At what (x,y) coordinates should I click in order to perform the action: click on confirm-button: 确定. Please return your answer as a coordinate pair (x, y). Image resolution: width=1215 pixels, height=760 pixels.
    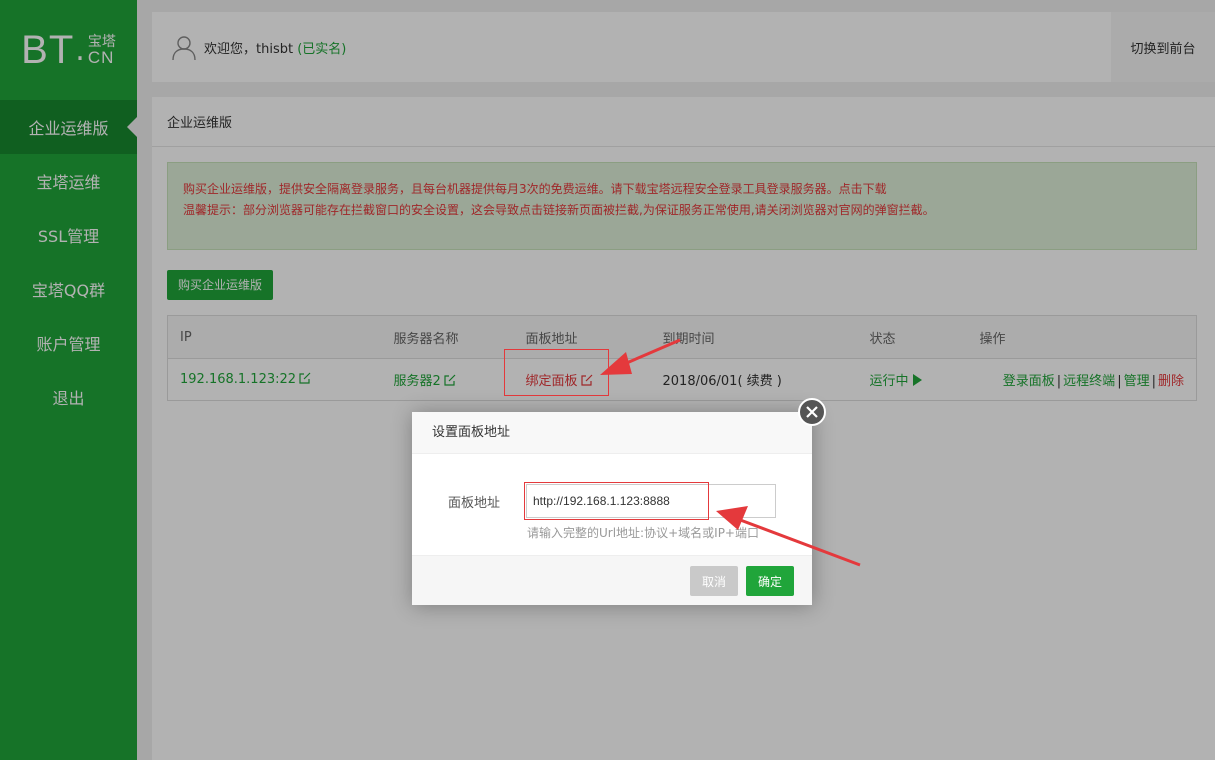
    Looking at the image, I should click on (770, 581).